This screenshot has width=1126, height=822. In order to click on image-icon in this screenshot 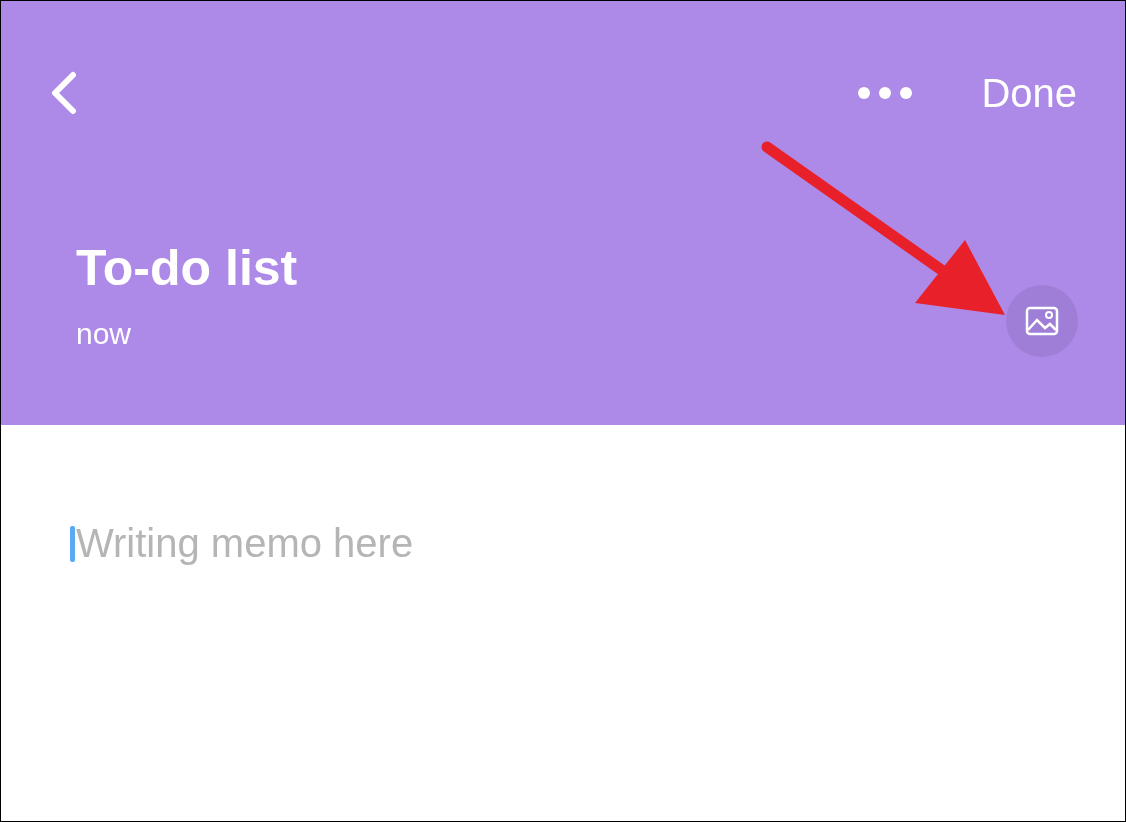, I will do `click(1042, 321)`.